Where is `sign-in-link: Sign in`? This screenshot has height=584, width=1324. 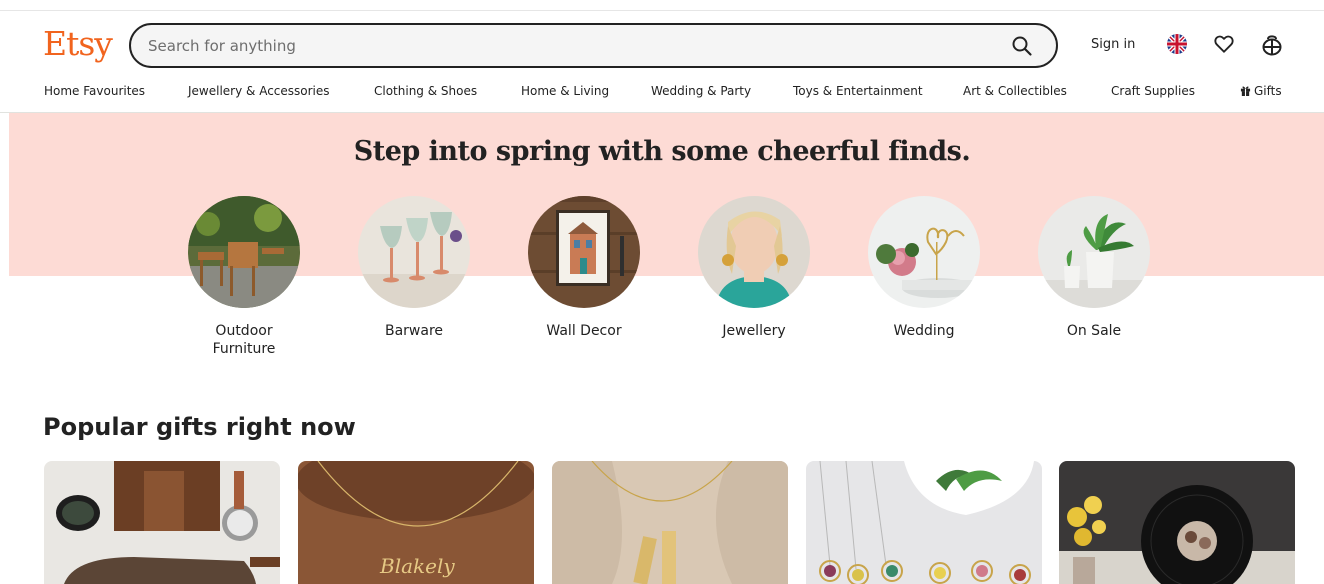
sign-in-link: Sign in is located at coordinates (1113, 44).